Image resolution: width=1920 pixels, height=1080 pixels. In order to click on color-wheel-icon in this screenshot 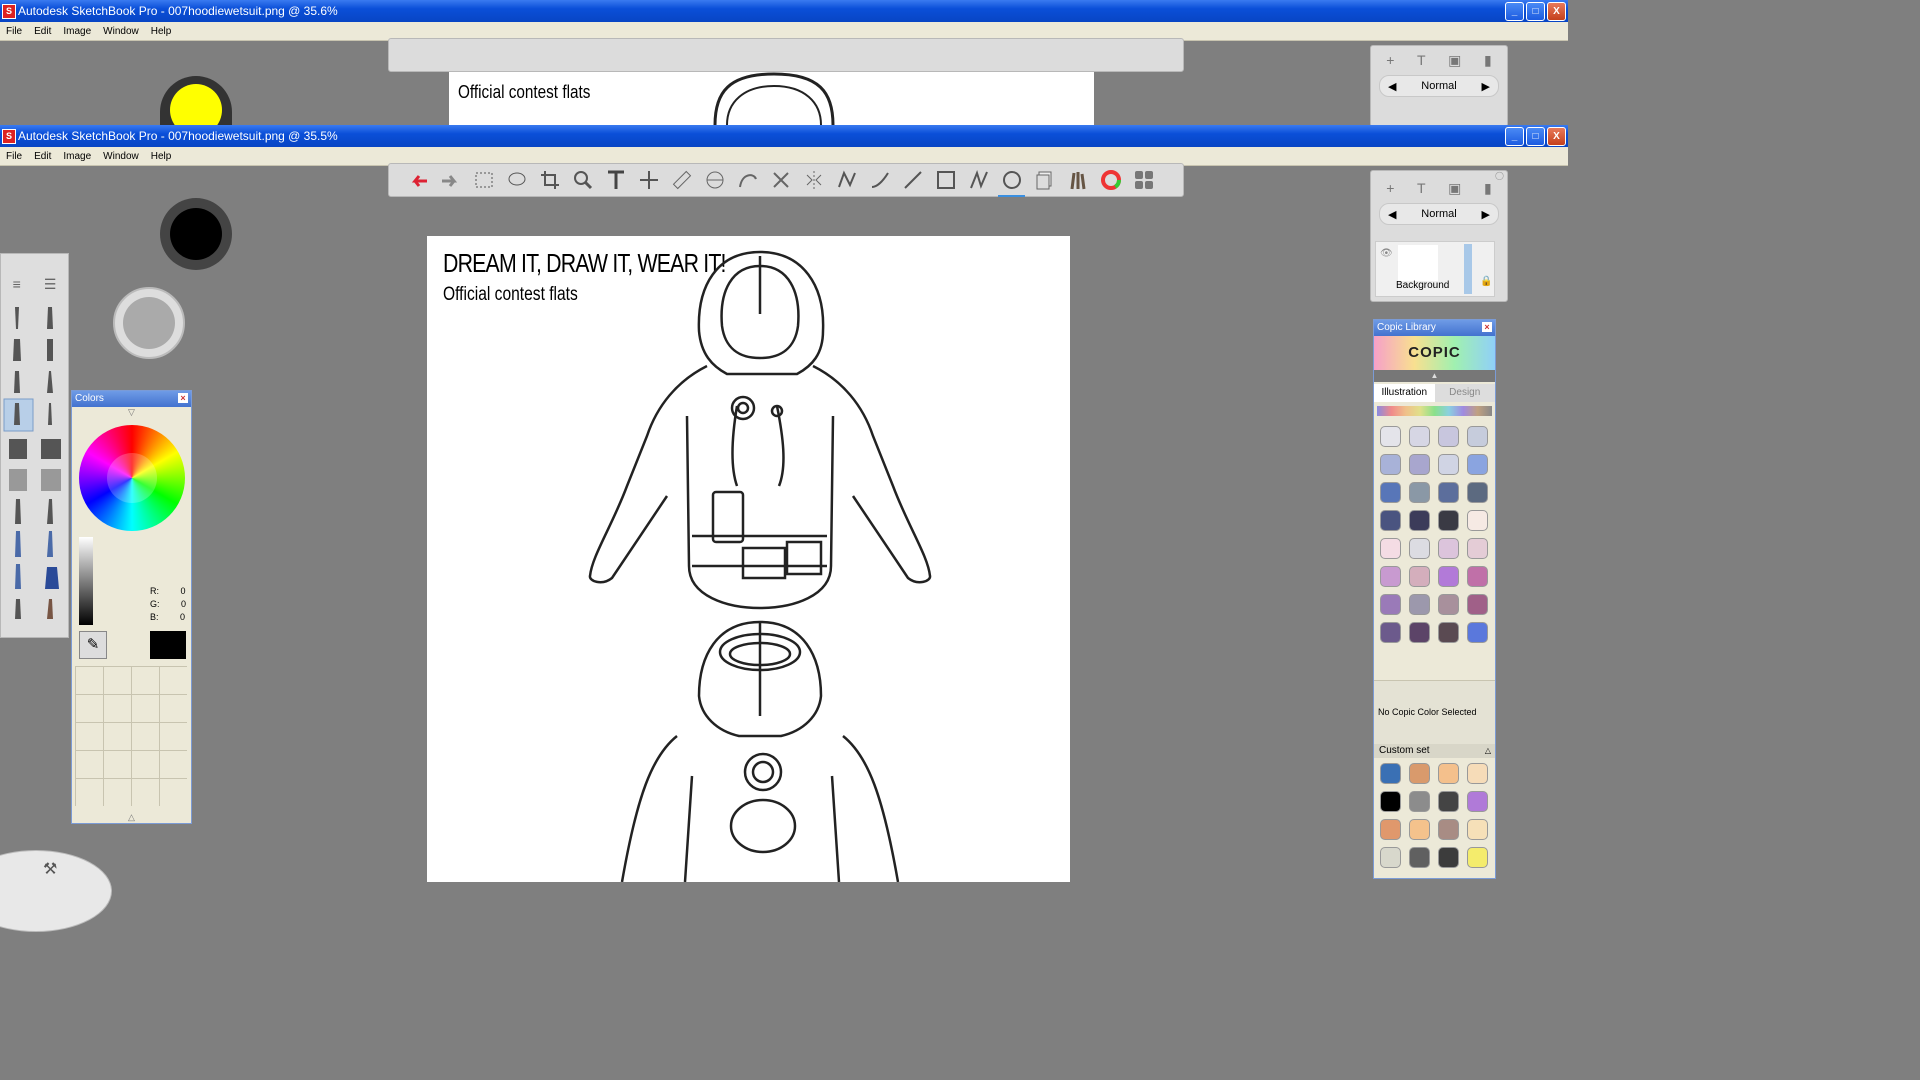, I will do `click(1110, 180)`.